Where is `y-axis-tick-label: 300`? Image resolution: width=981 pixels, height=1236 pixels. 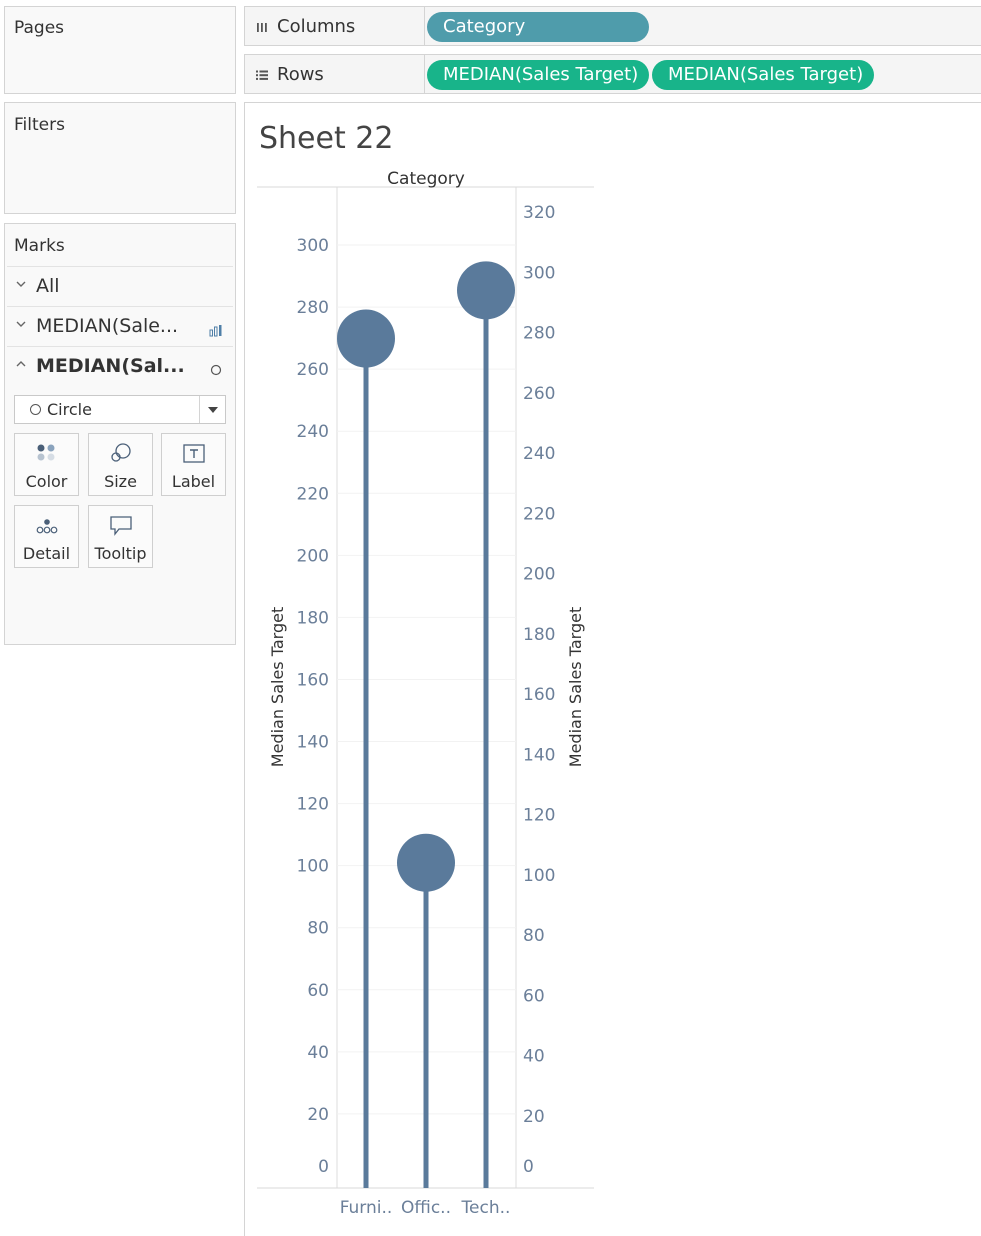
y-axis-tick-label: 300 is located at coordinates (313, 246).